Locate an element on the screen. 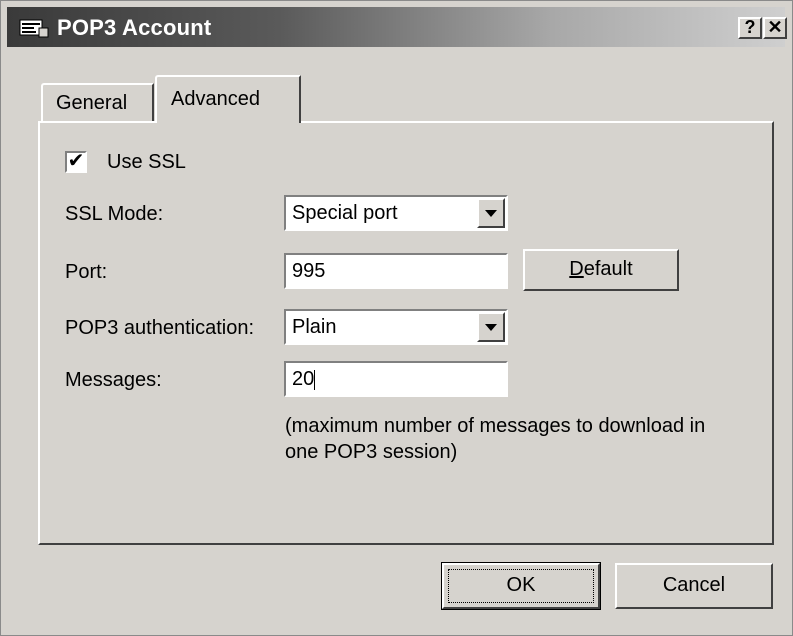  cancel-button-label: Cancel is located at coordinates (694, 585).